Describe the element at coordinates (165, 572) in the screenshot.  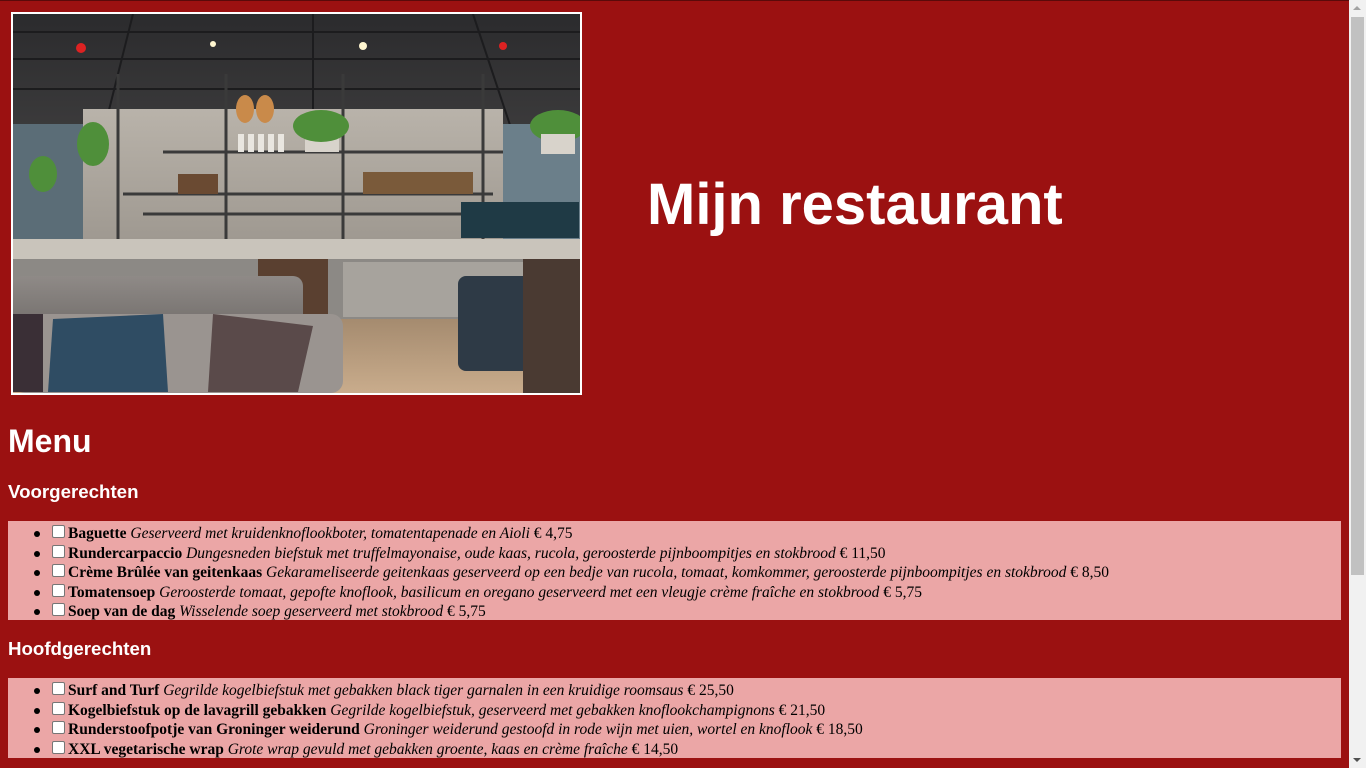
I see `dish-name: Crème Brûlée van geitenkaas` at that location.